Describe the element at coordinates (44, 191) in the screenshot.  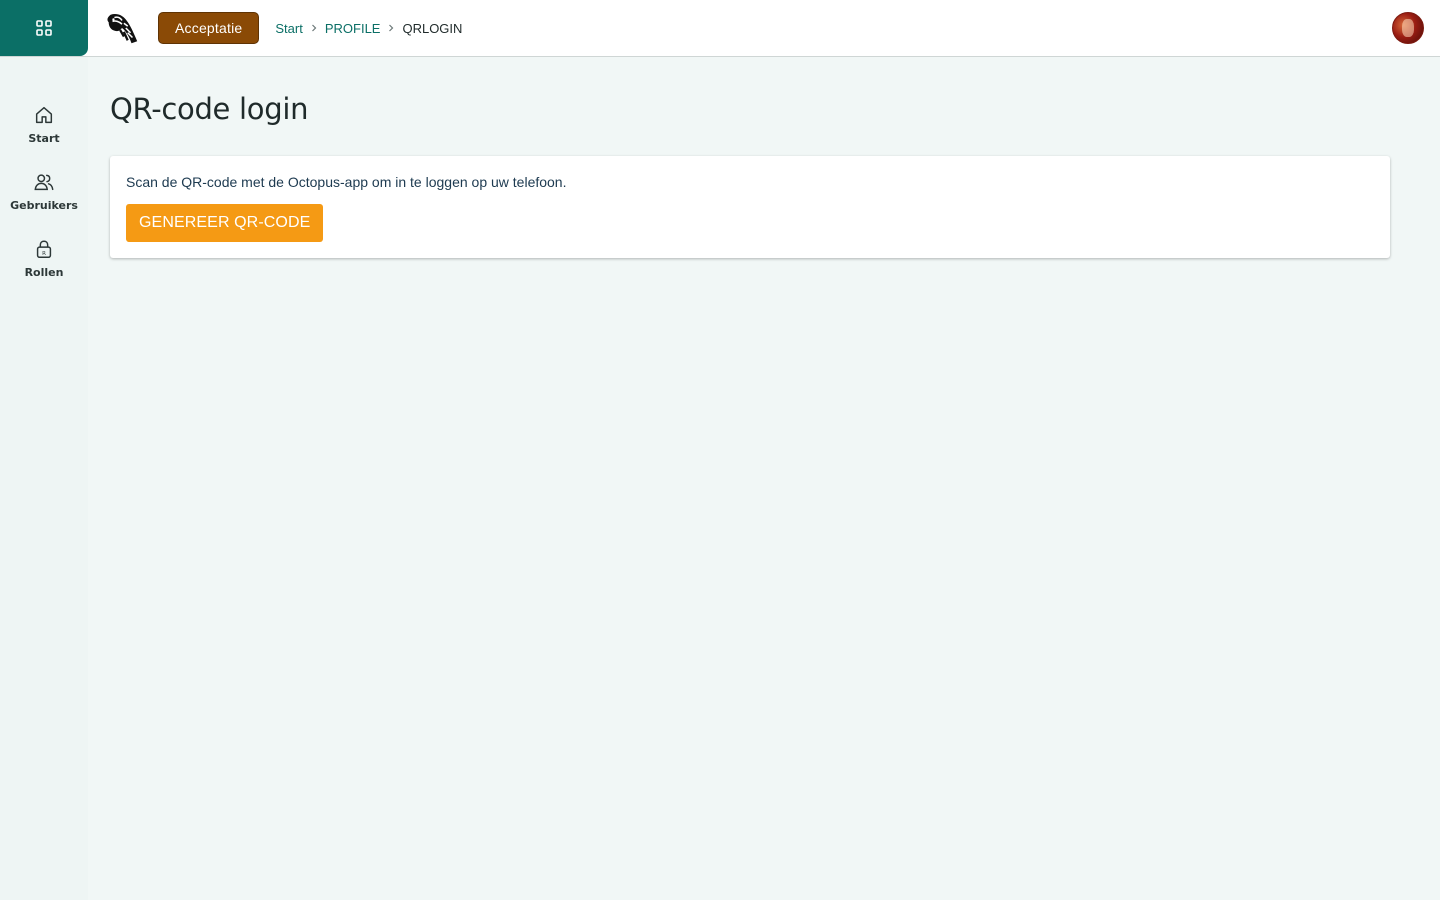
I see `sidebar-item-gebruikers: Gebruikers` at that location.